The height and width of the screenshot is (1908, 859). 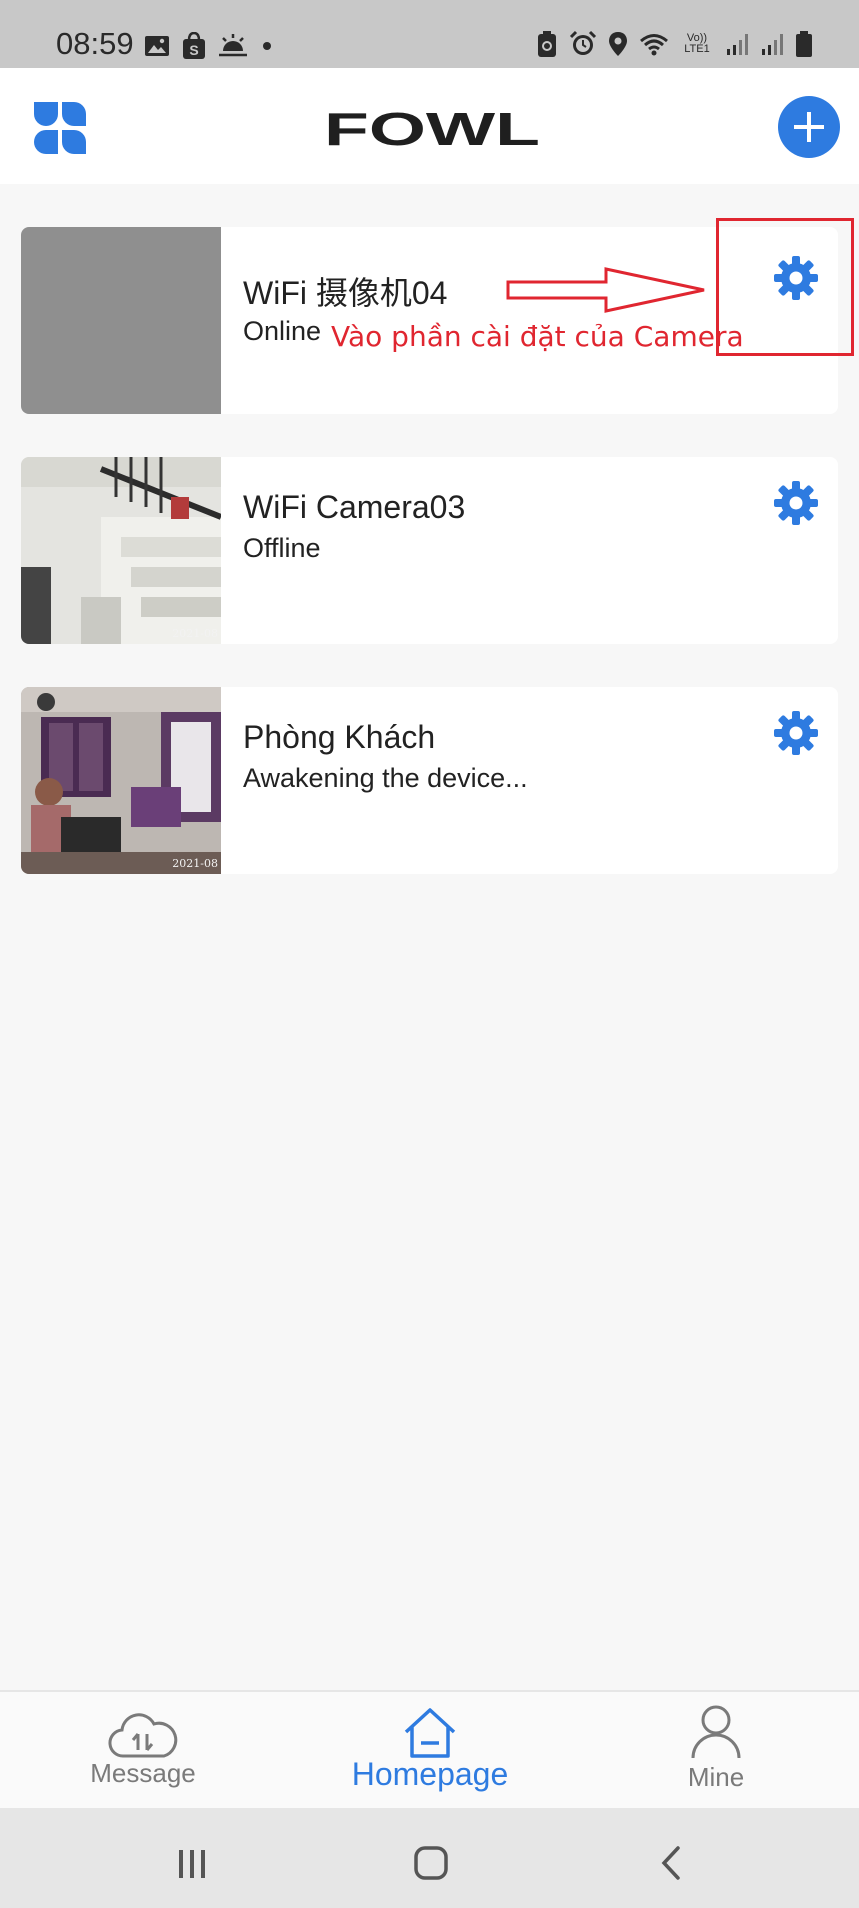 I want to click on status-left-icons: S, so click(x=209, y=46).